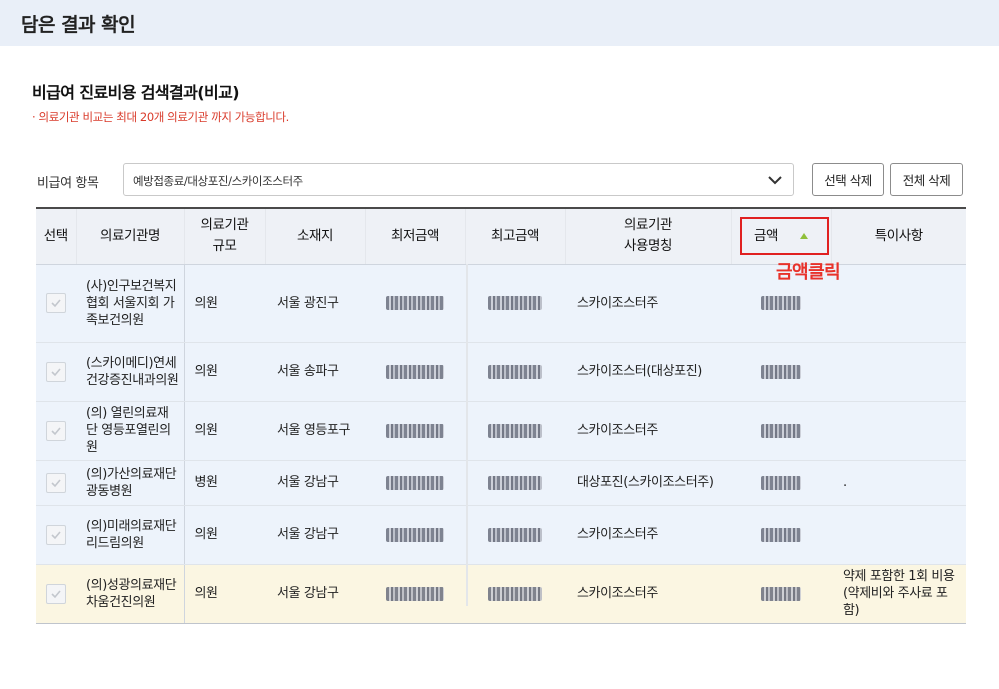  I want to click on column-divider, so click(467, 435).